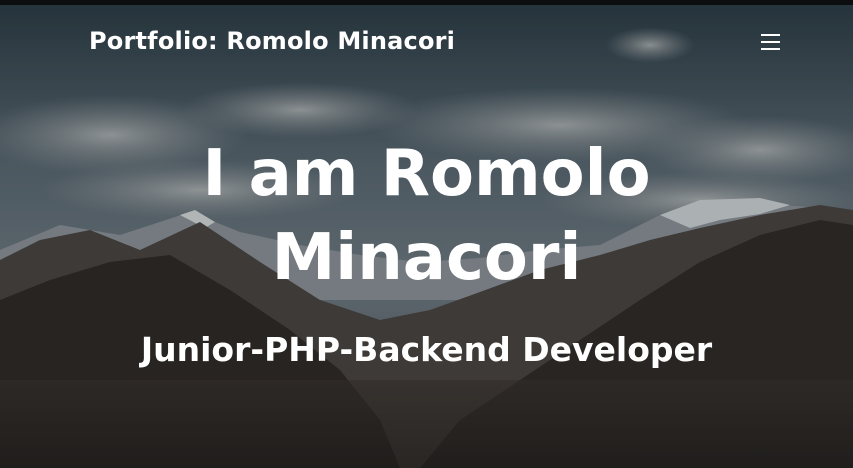 The width and height of the screenshot is (853, 468). What do you see at coordinates (426, 349) in the screenshot?
I see `hero-subtitle: Junior-PHP-Backend Developer` at bounding box center [426, 349].